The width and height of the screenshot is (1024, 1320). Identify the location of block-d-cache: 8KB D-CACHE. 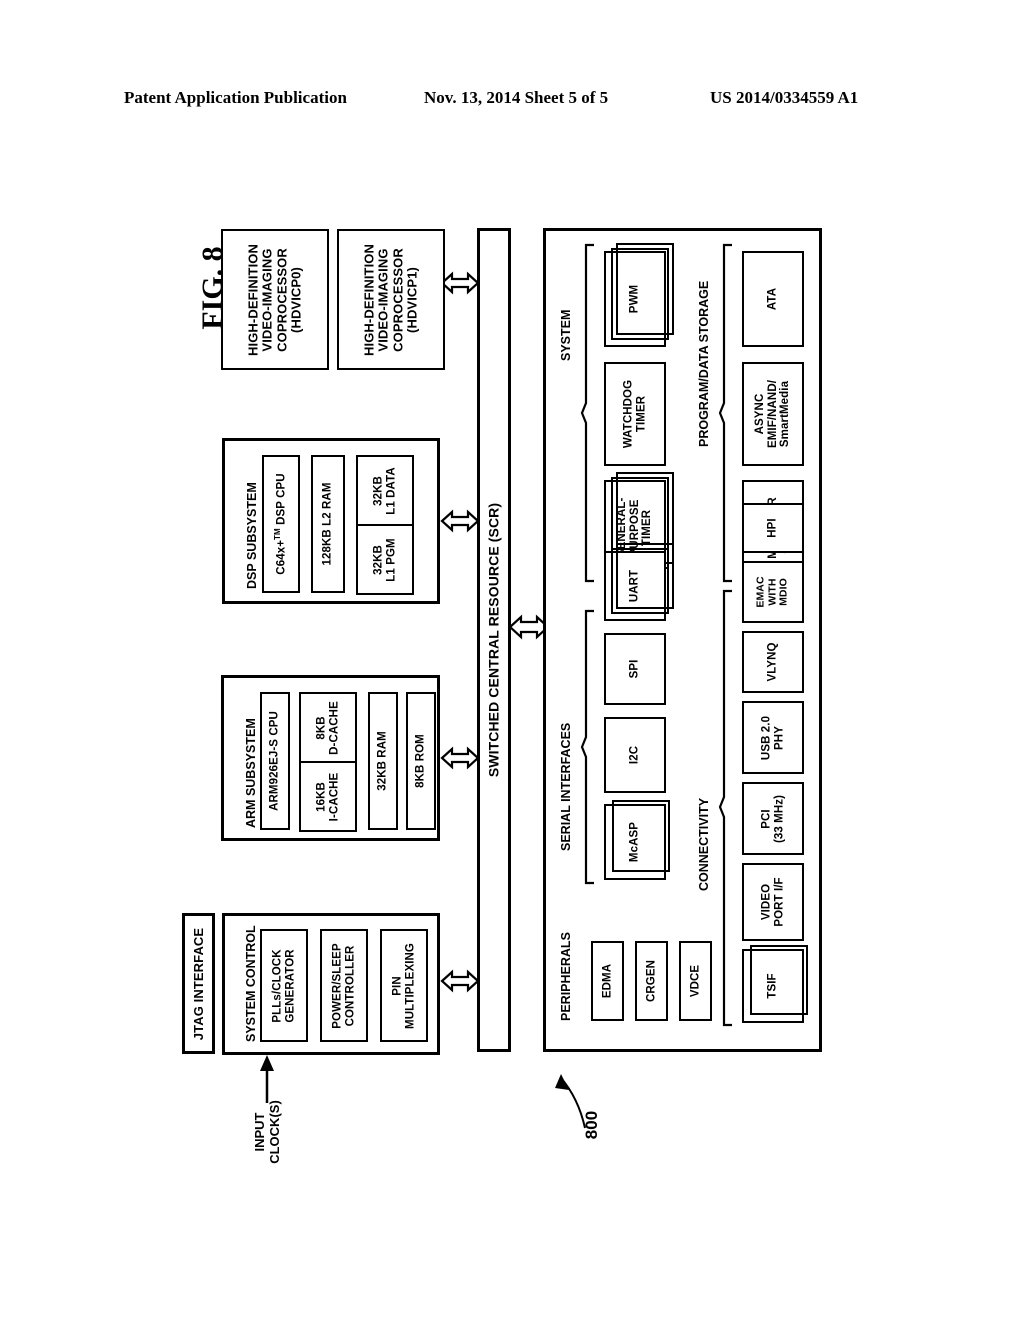
(328, 727).